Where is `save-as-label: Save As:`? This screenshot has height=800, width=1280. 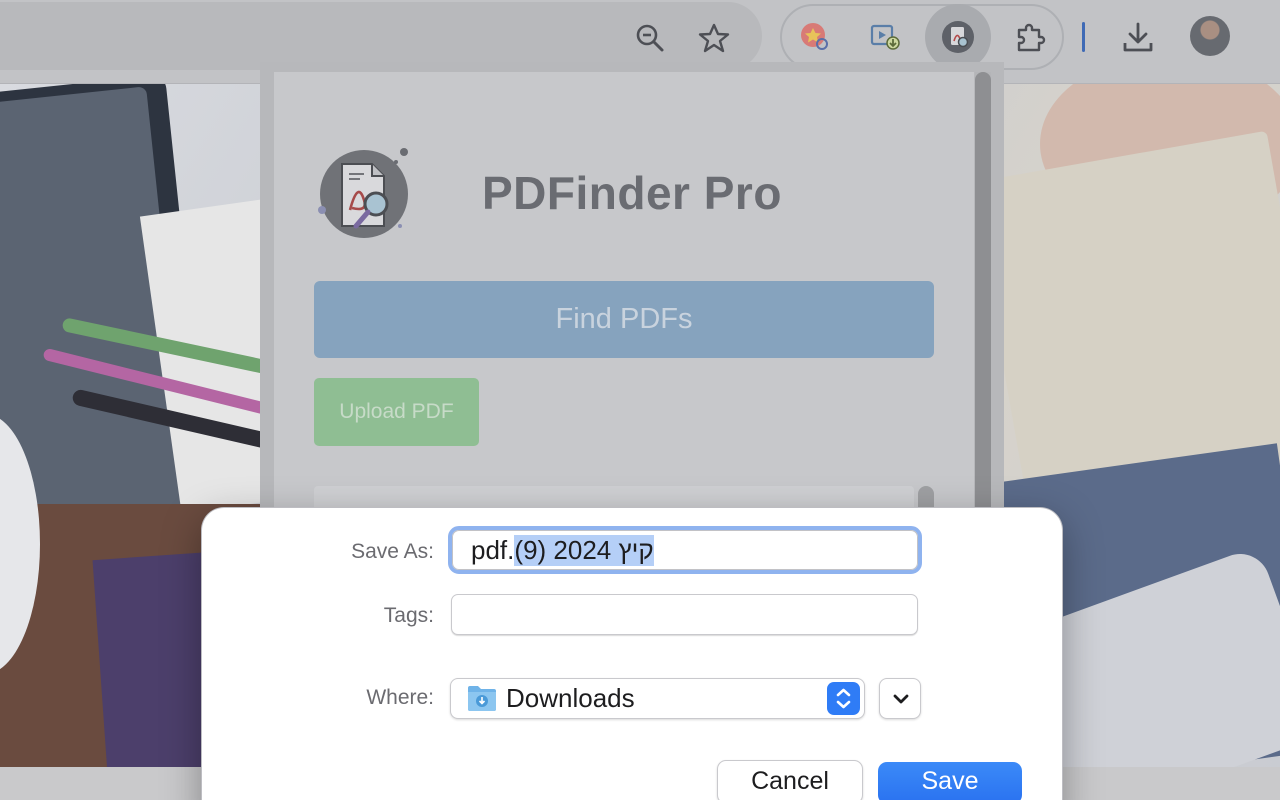
save-as-label: Save As: is located at coordinates (392, 551).